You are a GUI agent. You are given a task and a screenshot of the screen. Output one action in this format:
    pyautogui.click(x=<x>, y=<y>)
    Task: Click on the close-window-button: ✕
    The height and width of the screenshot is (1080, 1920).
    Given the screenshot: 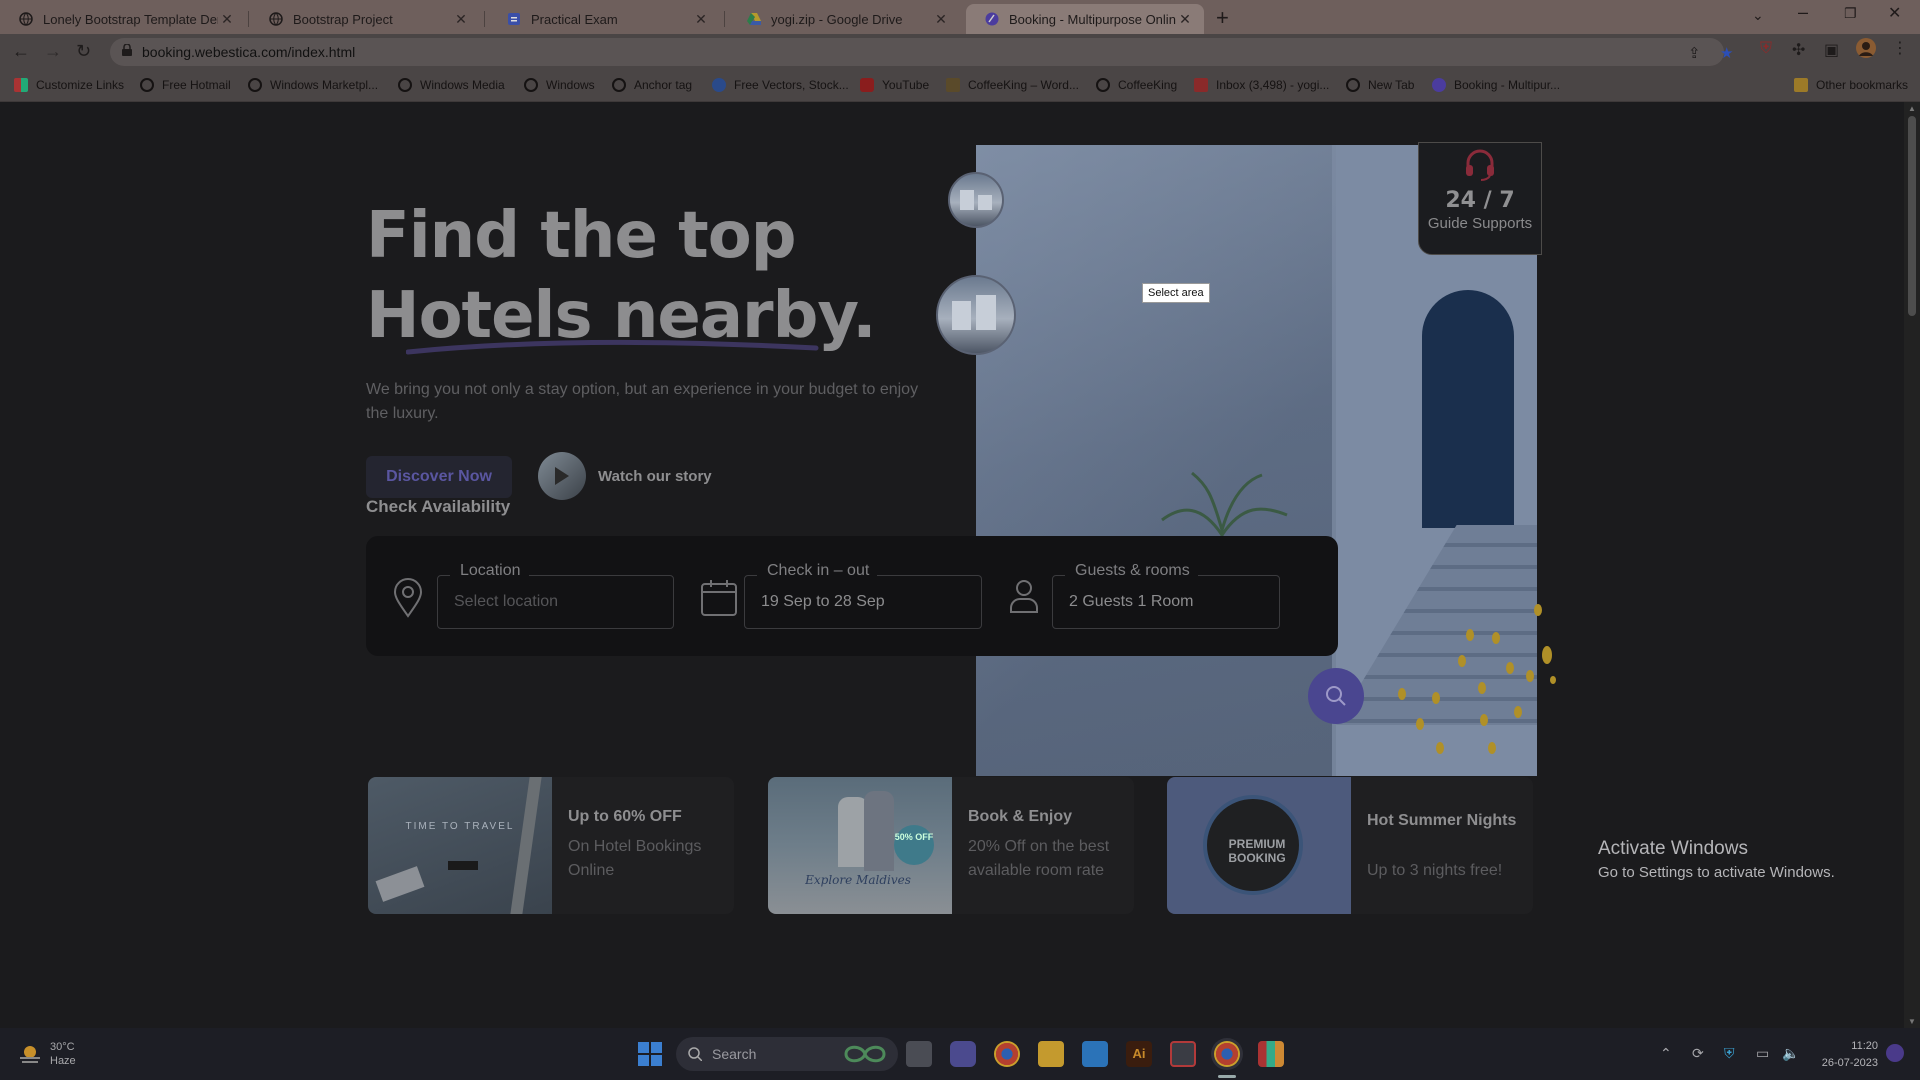 What is the action you would take?
    pyautogui.click(x=1894, y=13)
    